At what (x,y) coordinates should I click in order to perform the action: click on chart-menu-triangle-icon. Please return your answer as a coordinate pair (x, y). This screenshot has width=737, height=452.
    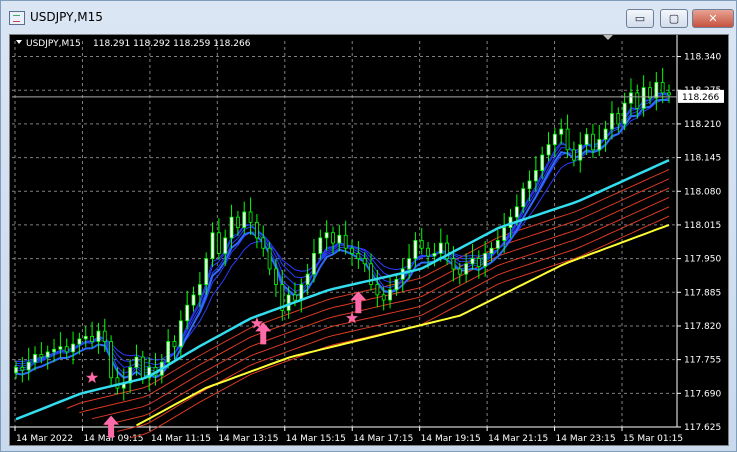
    Looking at the image, I should click on (19, 42).